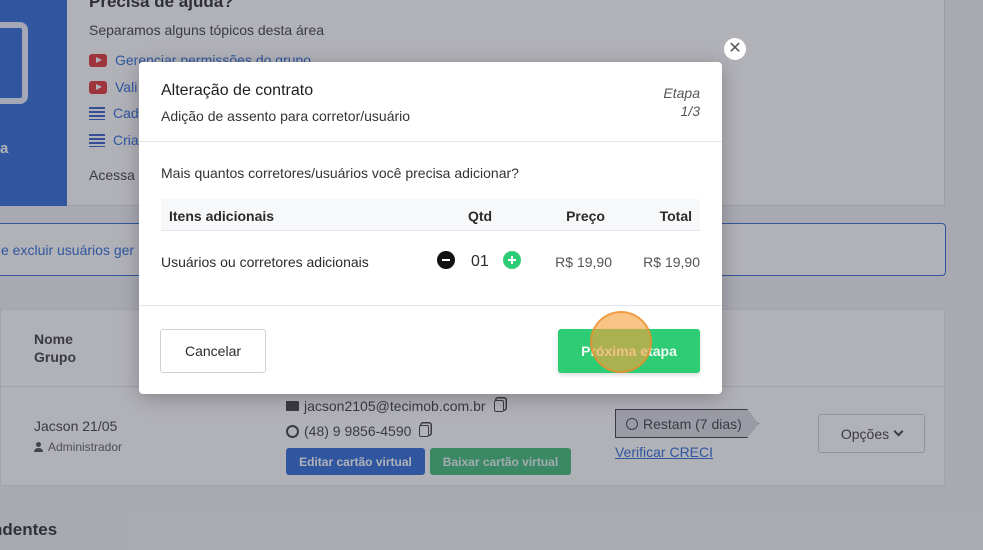  What do you see at coordinates (629, 351) in the screenshot?
I see `next-step-button: Próxima etapa` at bounding box center [629, 351].